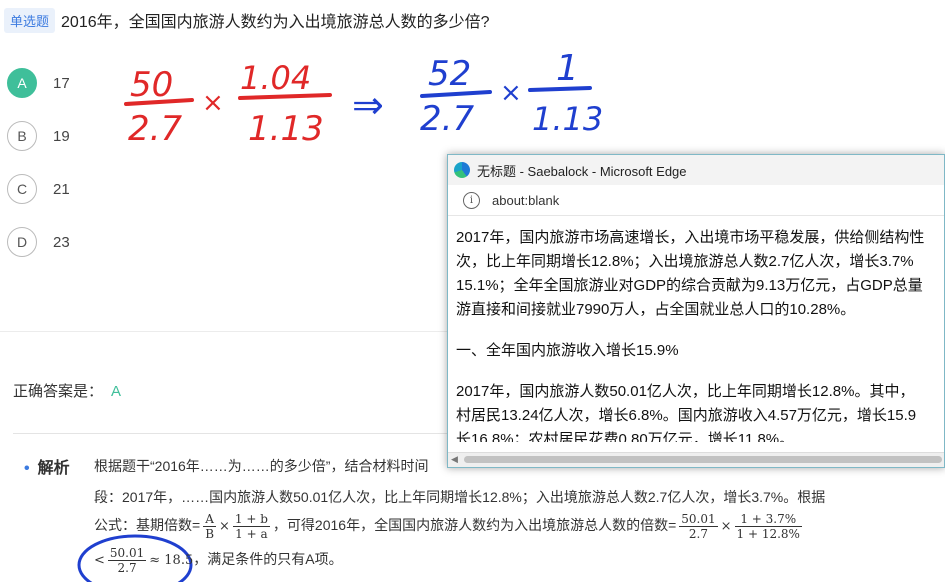  What do you see at coordinates (511, 93) in the screenshot?
I see `blue-times: ×` at bounding box center [511, 93].